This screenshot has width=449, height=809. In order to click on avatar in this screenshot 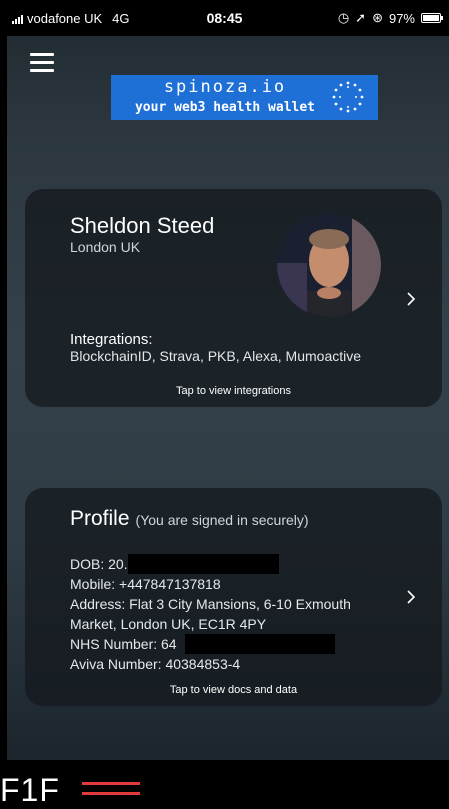, I will do `click(329, 265)`.